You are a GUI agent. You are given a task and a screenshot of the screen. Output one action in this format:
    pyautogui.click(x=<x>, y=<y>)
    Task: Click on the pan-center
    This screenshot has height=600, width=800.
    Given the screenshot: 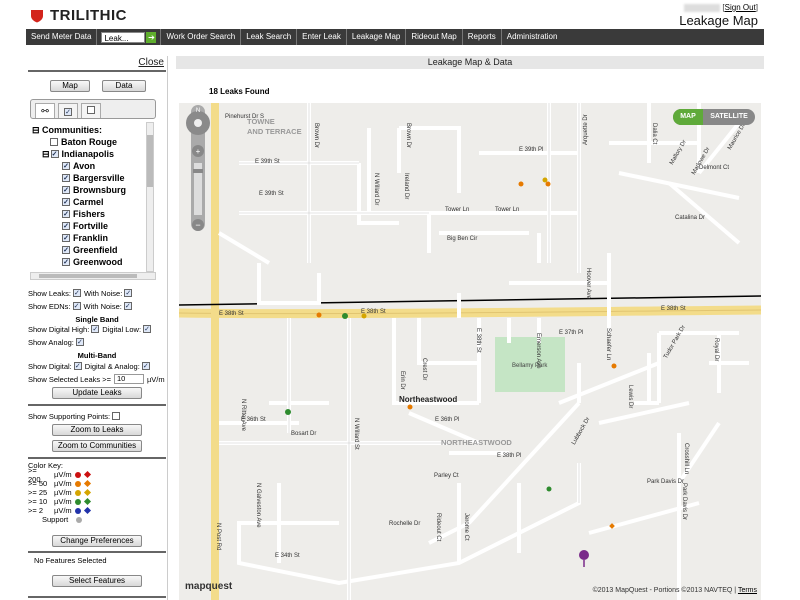 What is the action you would take?
    pyautogui.click(x=198, y=123)
    